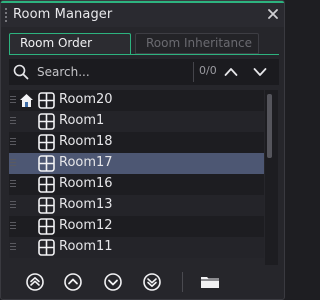 The height and width of the screenshot is (300, 320). I want to click on search-bar: 0/0, so click(144, 72).